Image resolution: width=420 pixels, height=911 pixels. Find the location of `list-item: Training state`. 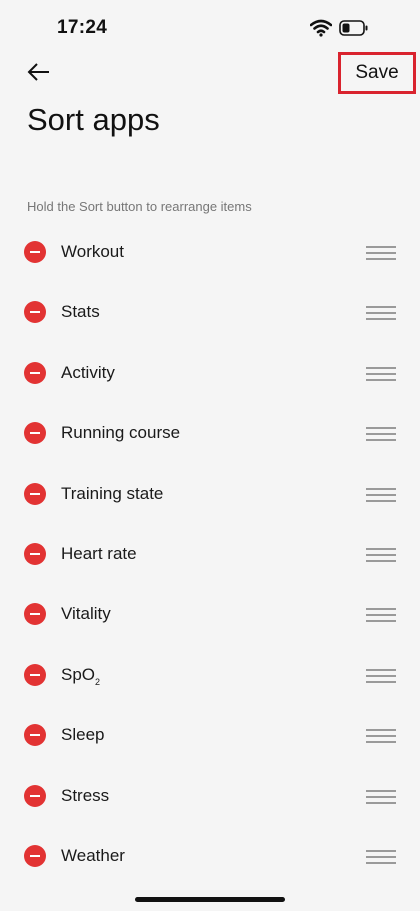

list-item: Training state is located at coordinates (210, 494).